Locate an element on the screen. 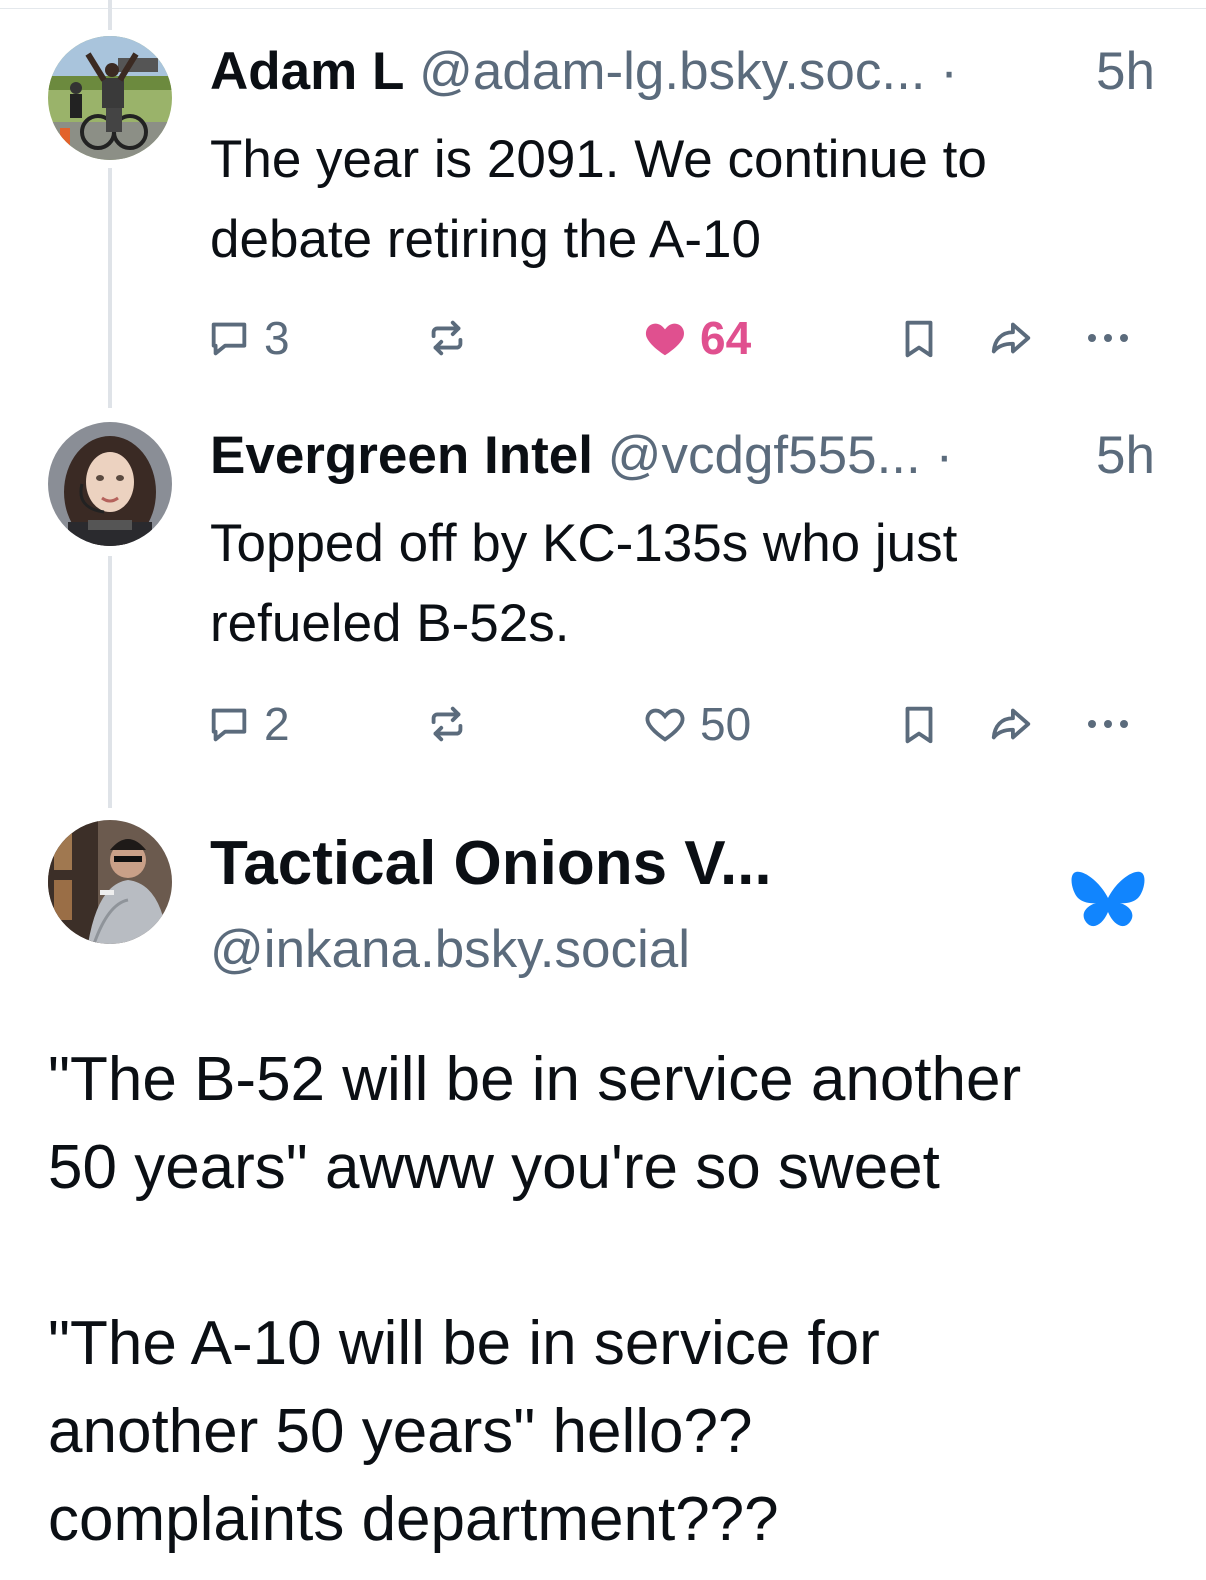  post-actions: 3 64 is located at coordinates (676, 338).